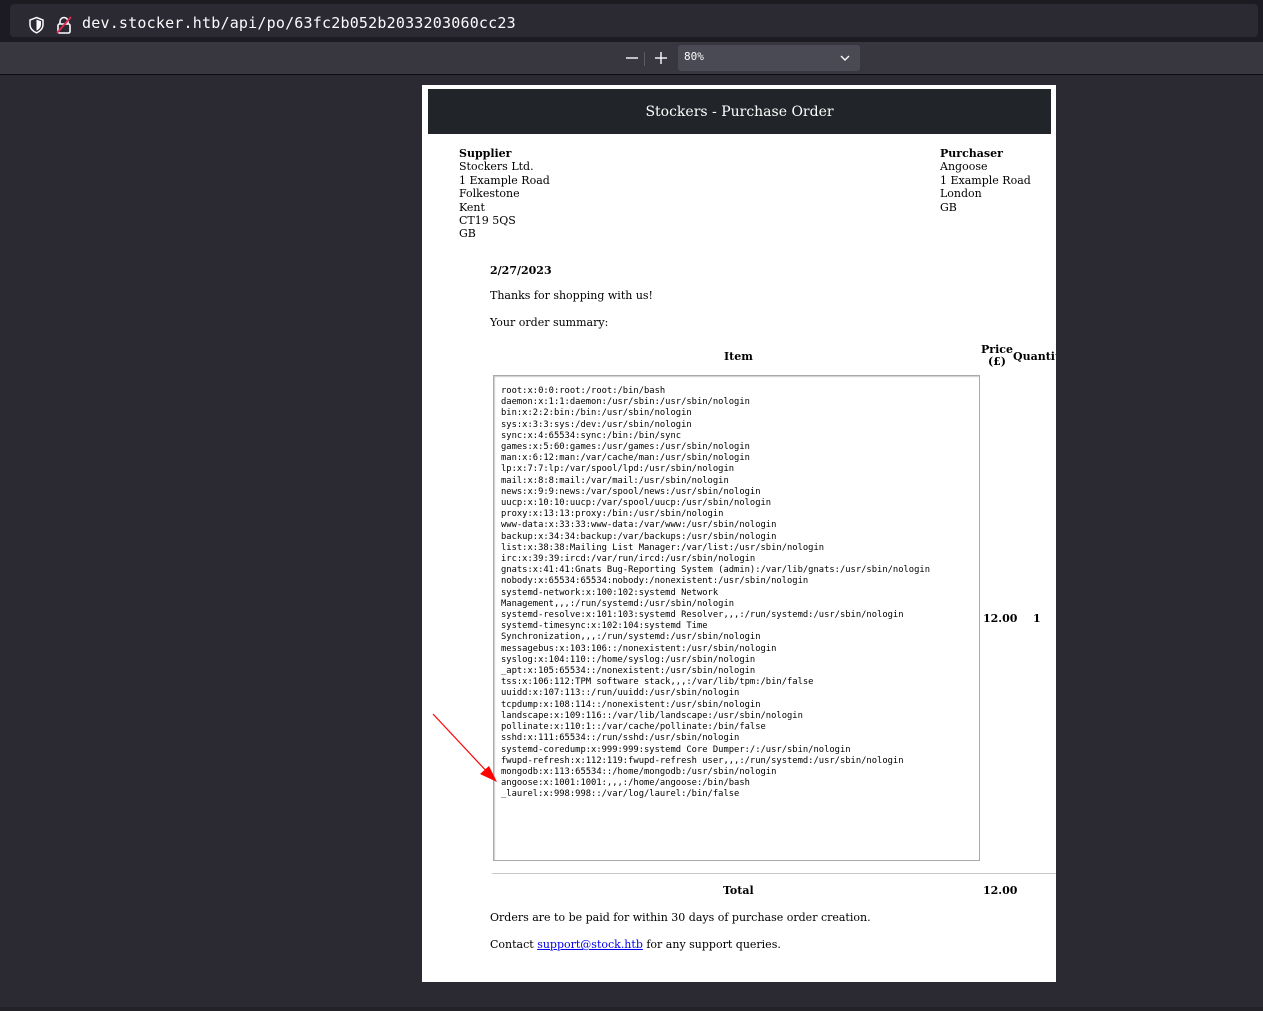  I want to click on support-email-link: support@stock.htb, so click(590, 944).